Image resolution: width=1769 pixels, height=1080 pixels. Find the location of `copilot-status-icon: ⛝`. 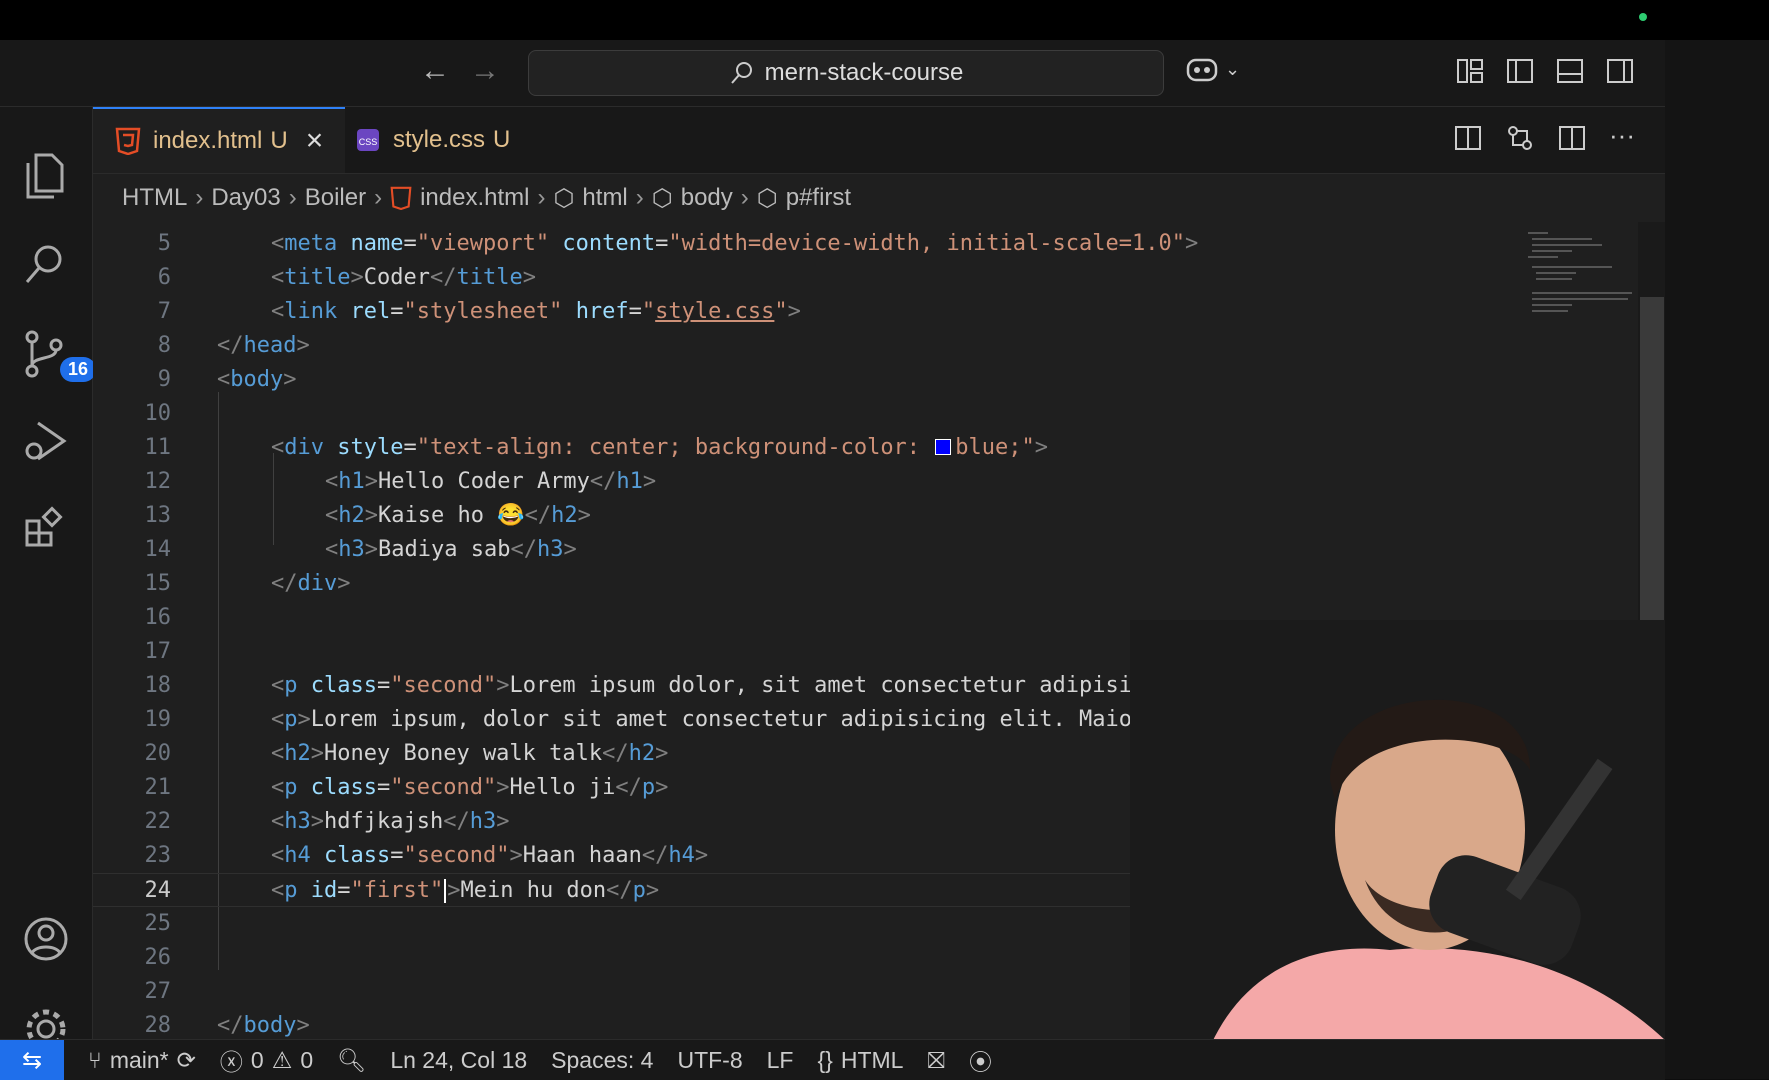

copilot-status-icon: ⛝ is located at coordinates (936, 1060).